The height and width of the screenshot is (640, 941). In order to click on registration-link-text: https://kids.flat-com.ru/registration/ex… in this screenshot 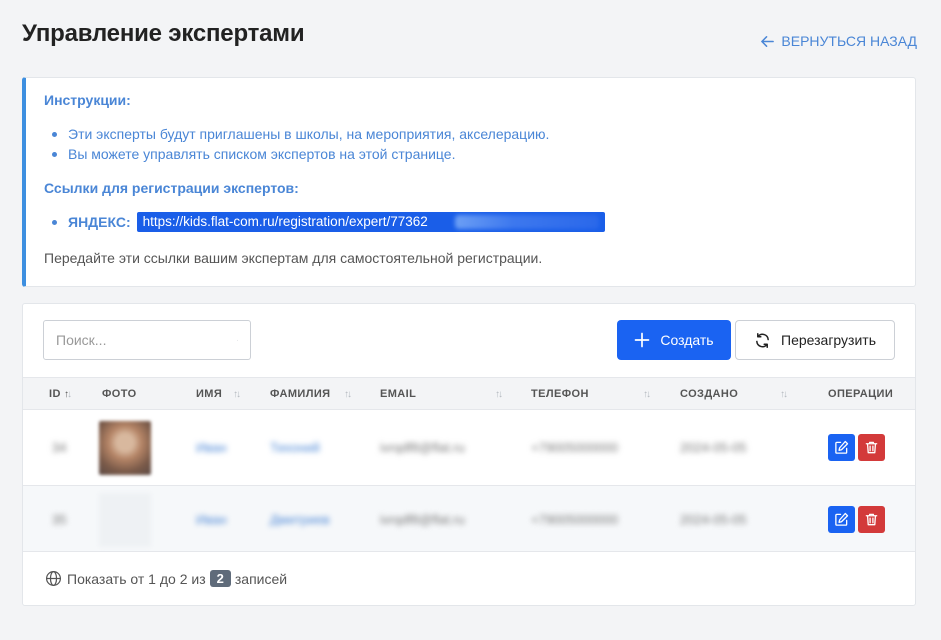, I will do `click(285, 221)`.